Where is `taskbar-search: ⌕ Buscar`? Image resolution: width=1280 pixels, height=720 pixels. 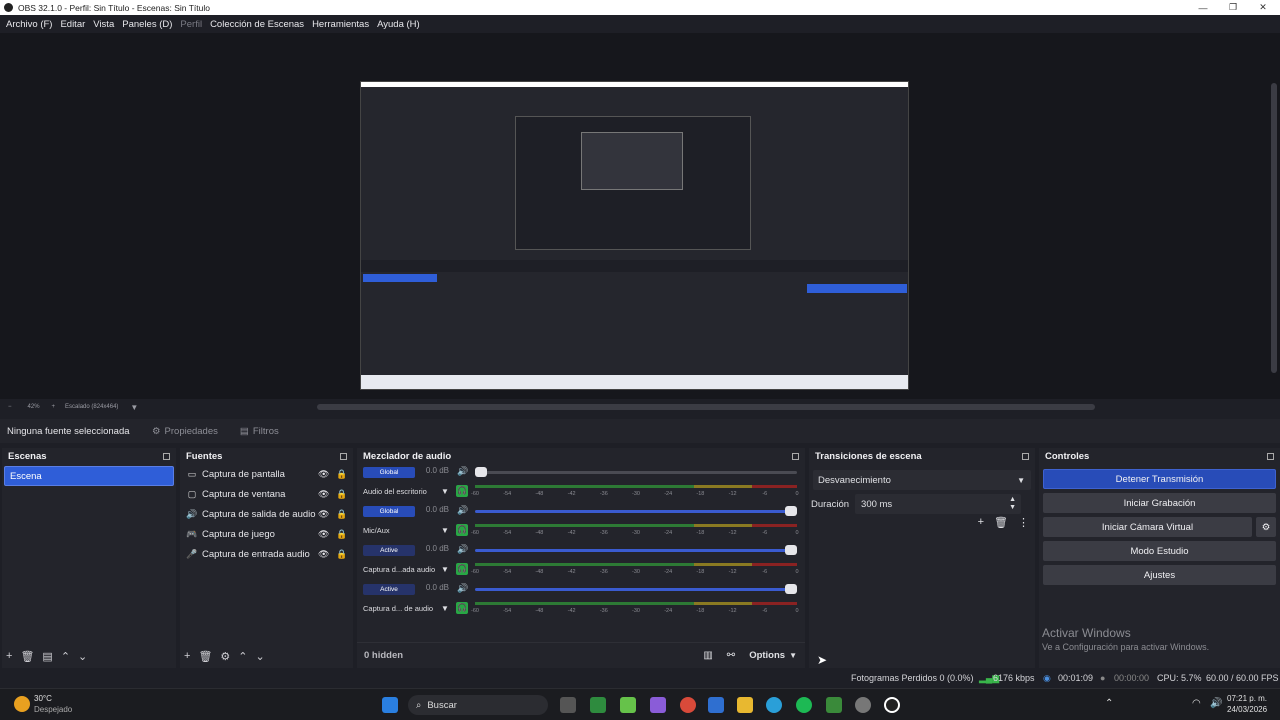
taskbar-search: ⌕ Buscar is located at coordinates (478, 705).